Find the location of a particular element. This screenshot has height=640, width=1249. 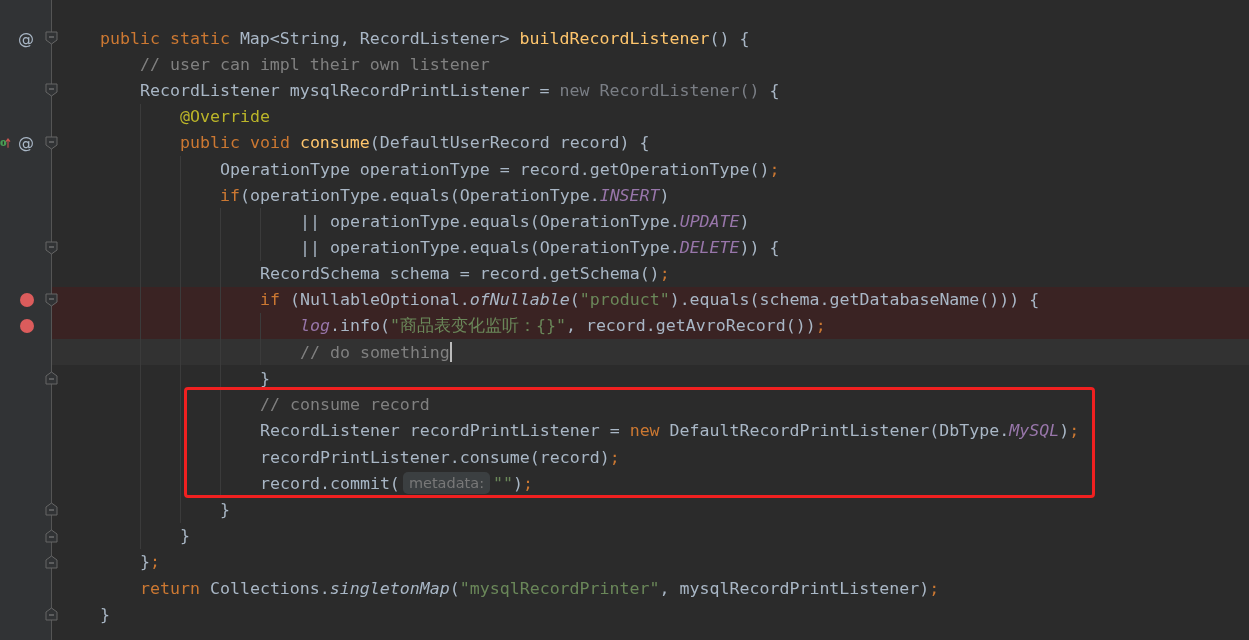

parameter-hint: metadata: is located at coordinates (446, 483).